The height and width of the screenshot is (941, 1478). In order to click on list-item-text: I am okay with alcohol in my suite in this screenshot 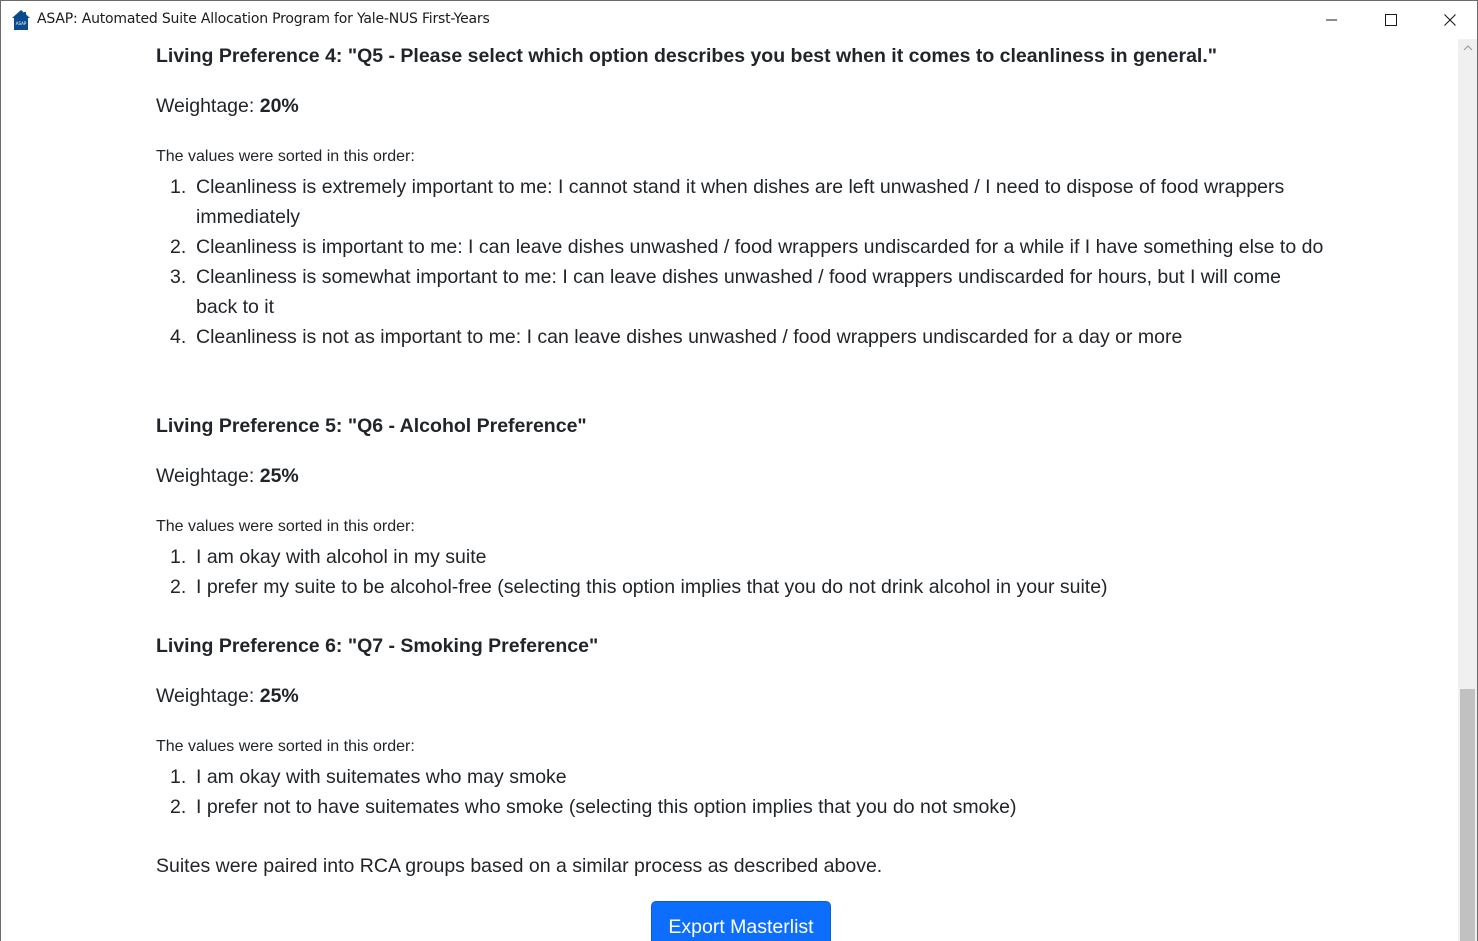, I will do `click(341, 557)`.